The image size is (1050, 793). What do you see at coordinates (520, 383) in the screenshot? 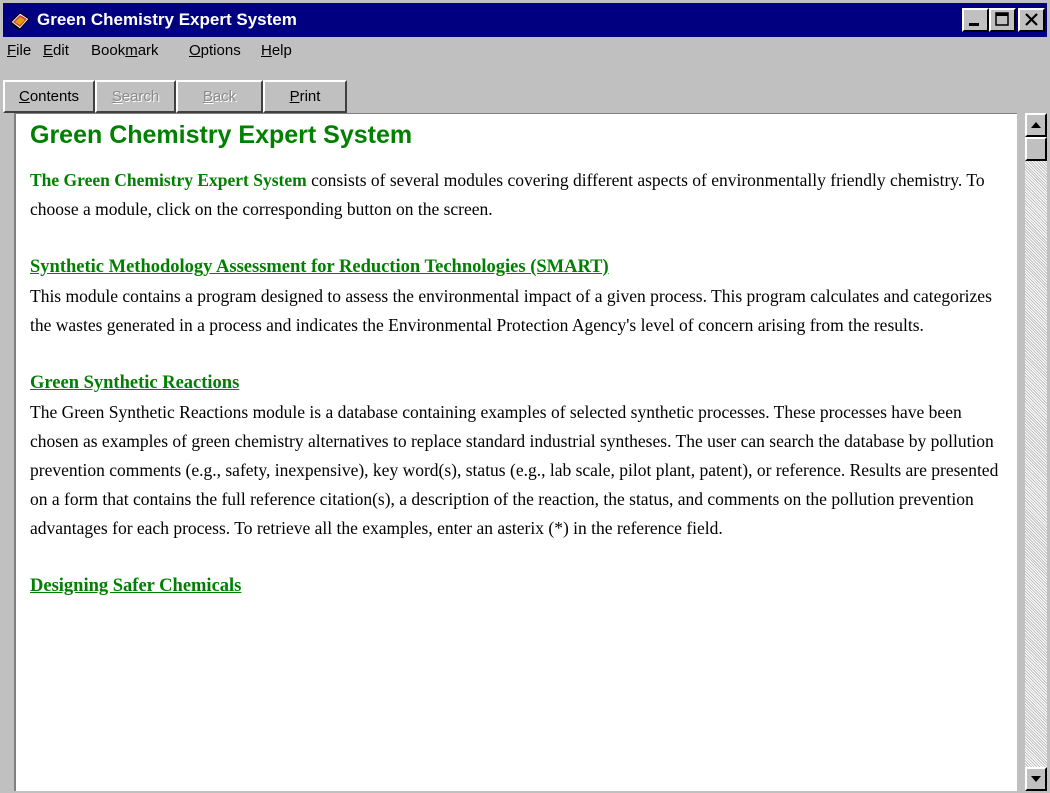
I see `link-green-synthetic-reactions: Green Synthetic Reactions` at bounding box center [520, 383].